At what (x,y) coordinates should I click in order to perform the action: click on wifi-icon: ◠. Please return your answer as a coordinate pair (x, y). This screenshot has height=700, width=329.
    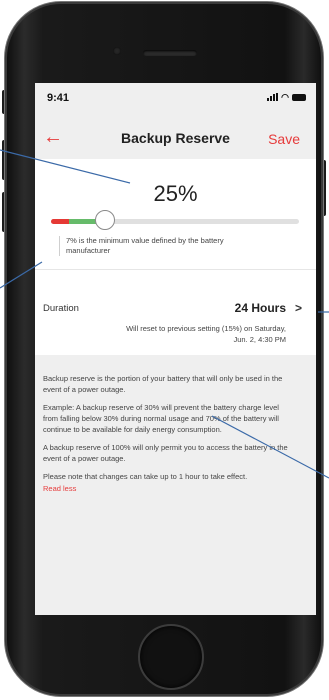
    Looking at the image, I should click on (285, 97).